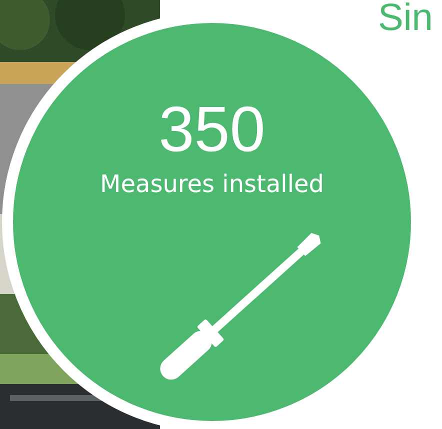 The width and height of the screenshot is (442, 429). Describe the element at coordinates (212, 184) in the screenshot. I see `stat-label: Measures installed` at that location.